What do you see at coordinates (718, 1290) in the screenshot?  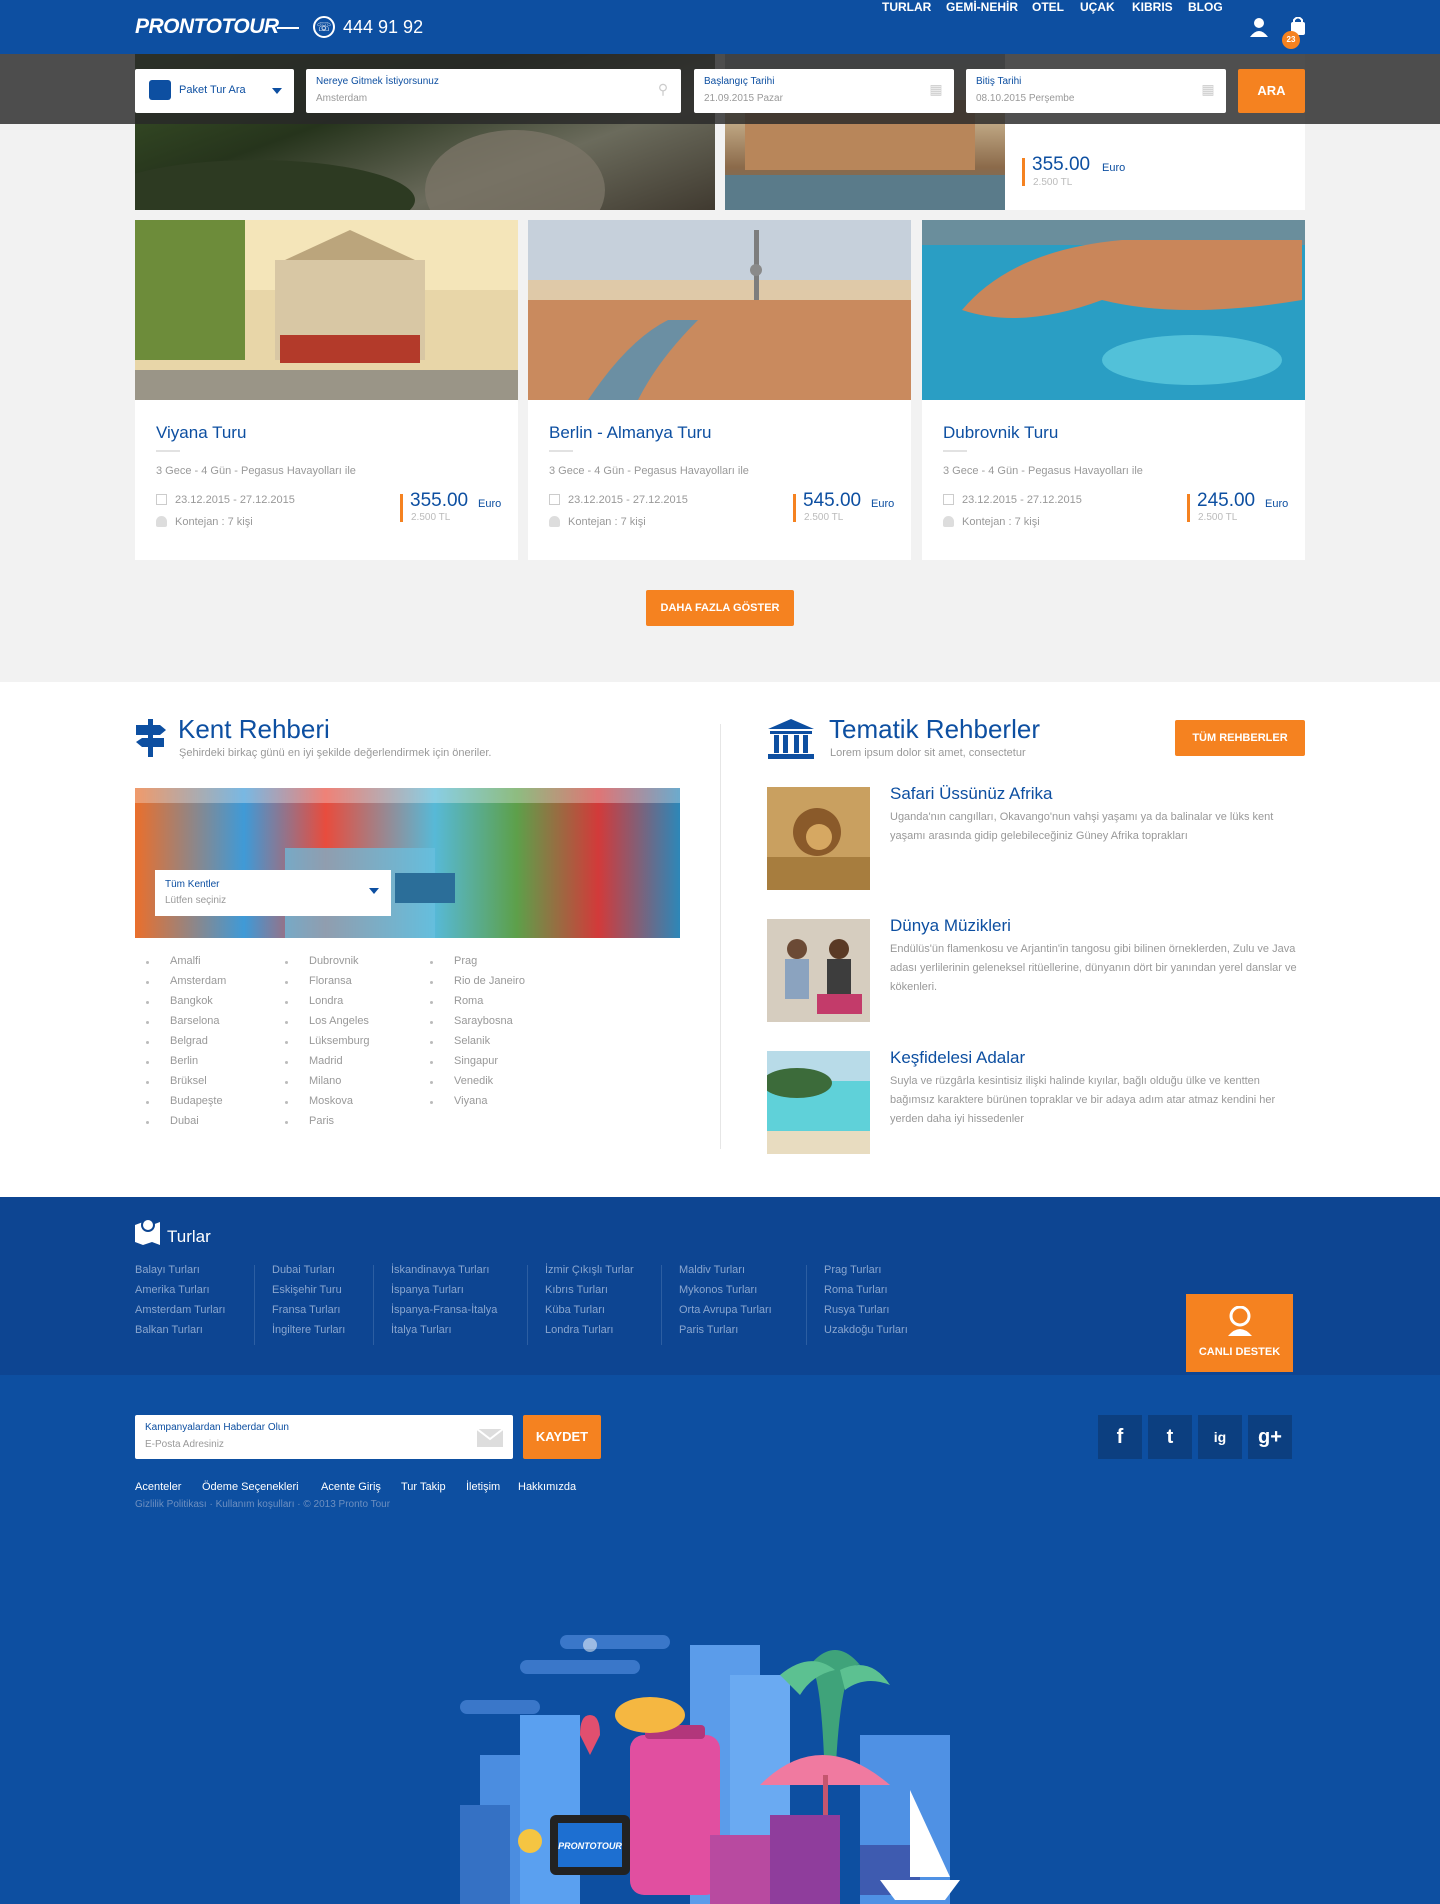 I see `footer-tour-link: Mykonos Turları` at bounding box center [718, 1290].